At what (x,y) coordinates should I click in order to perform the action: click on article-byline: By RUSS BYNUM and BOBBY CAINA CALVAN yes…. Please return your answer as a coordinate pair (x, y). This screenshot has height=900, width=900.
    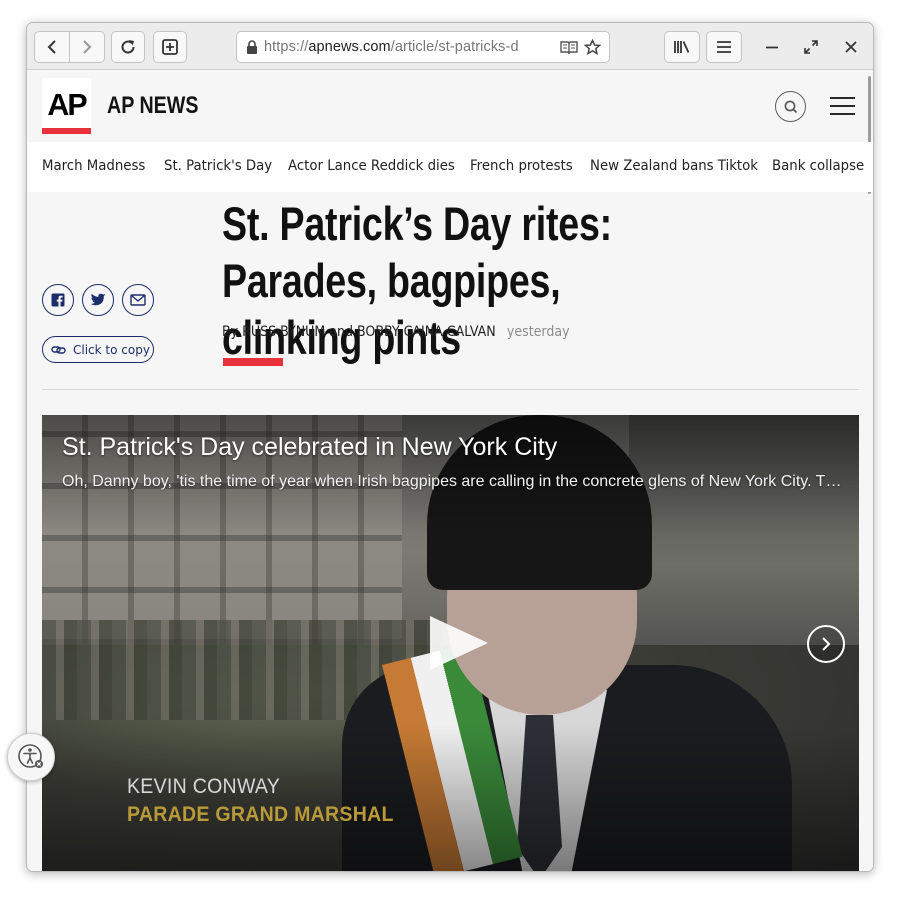
    Looking at the image, I should click on (396, 332).